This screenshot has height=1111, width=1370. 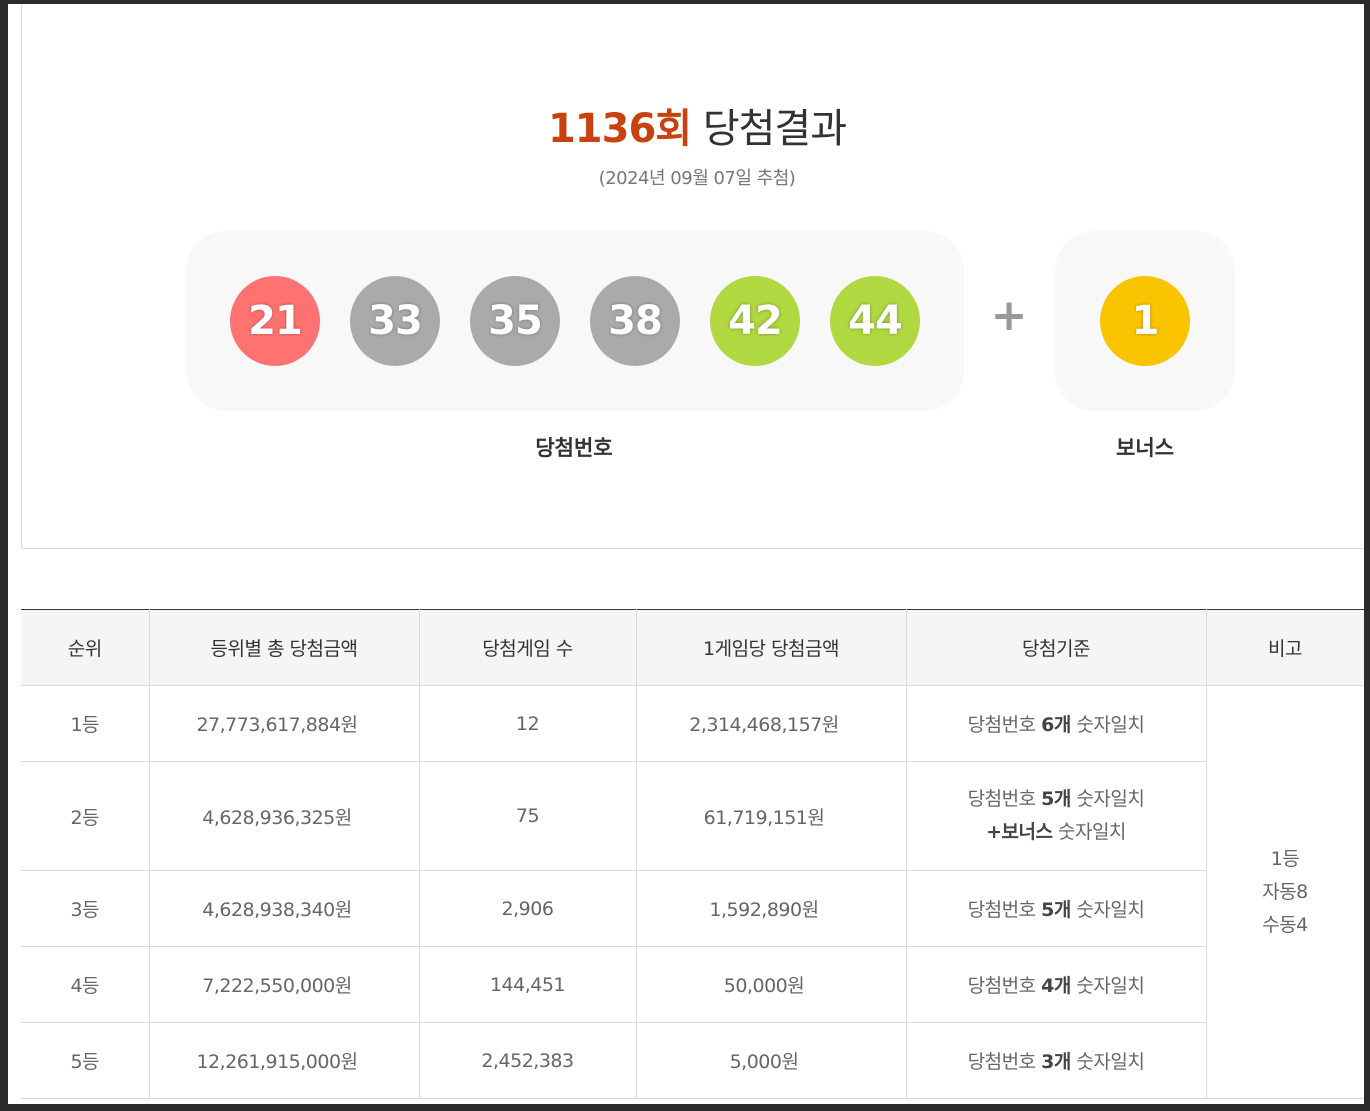 I want to click on table-header-row: 순위 등위별 총 당첨금액 당첨게임 수 1게임당 당첨금액 당첨기준 비고, so click(x=692, y=647).